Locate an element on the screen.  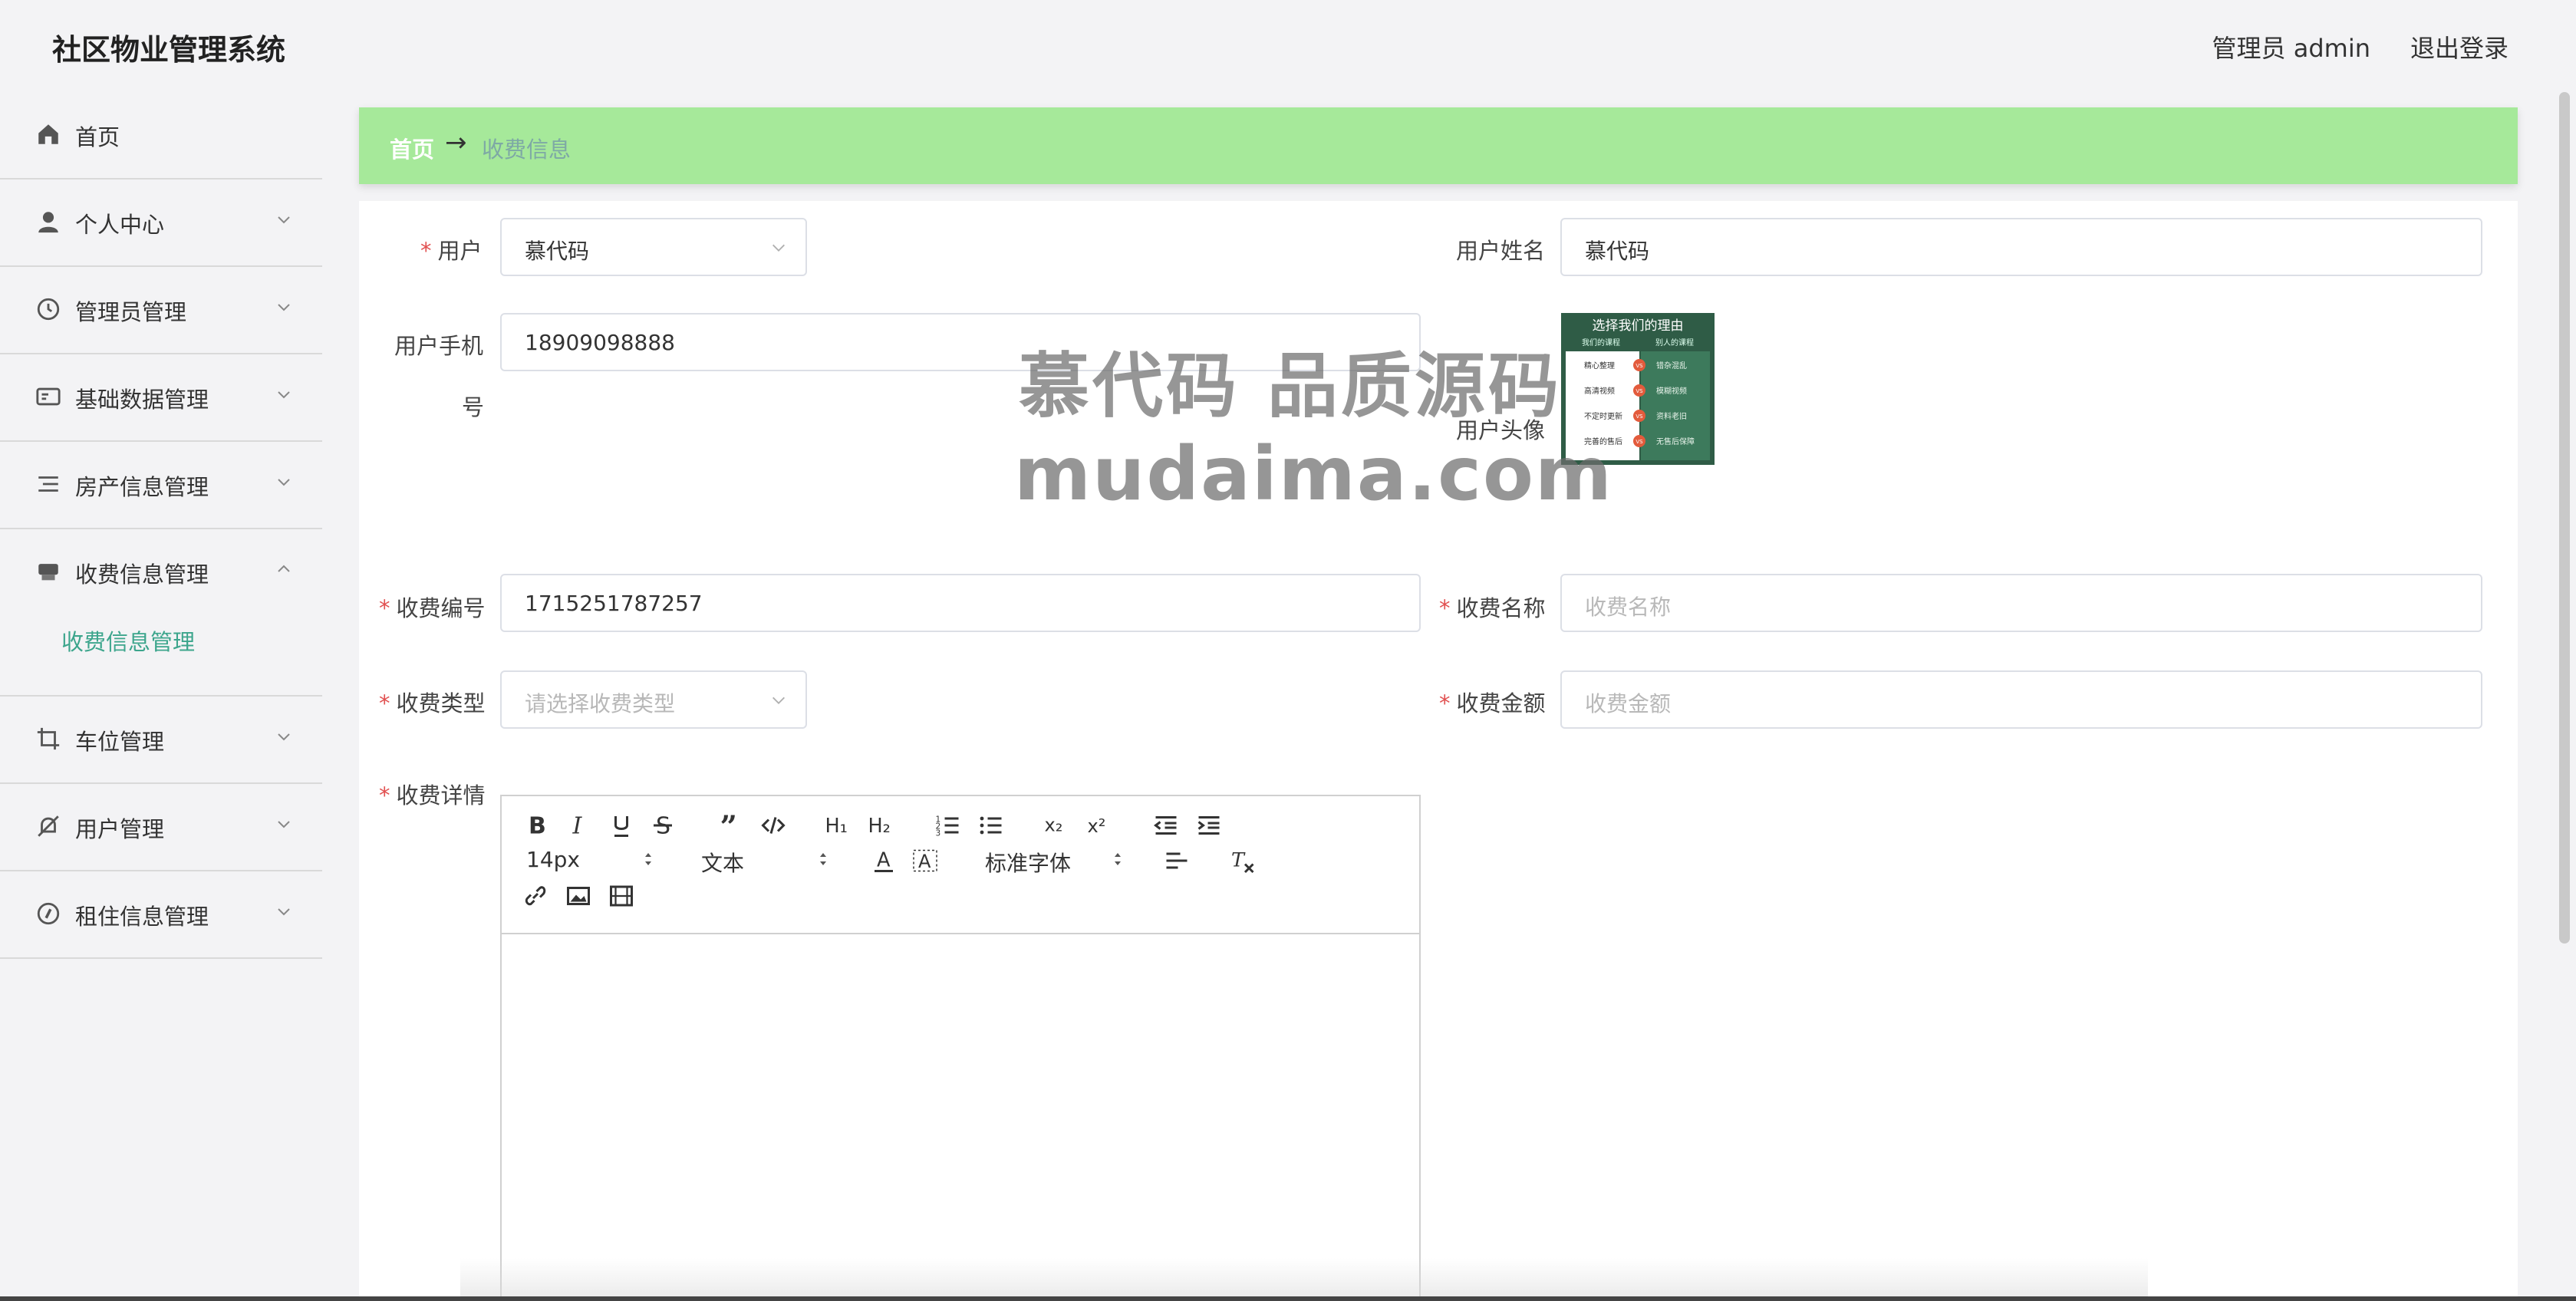
video-icon is located at coordinates (621, 896).